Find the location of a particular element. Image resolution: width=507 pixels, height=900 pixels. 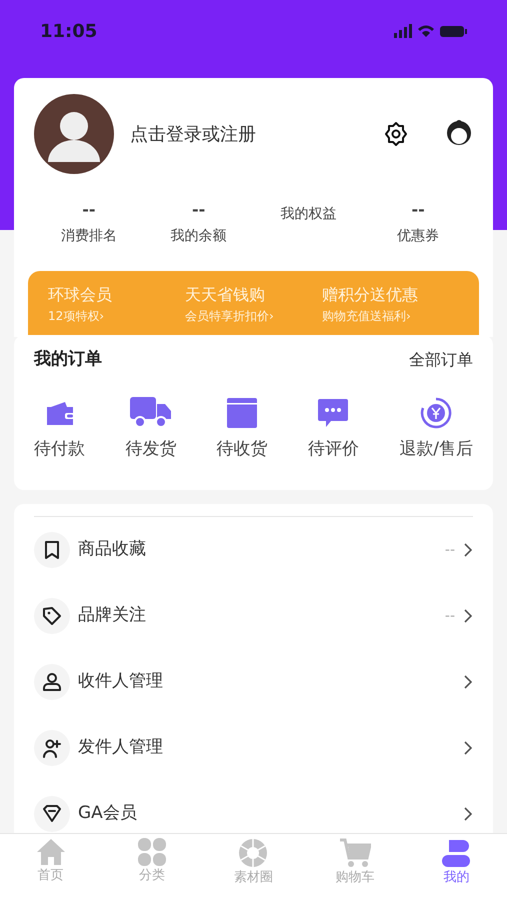

order-status-button: 待收货 is located at coordinates (242, 427).